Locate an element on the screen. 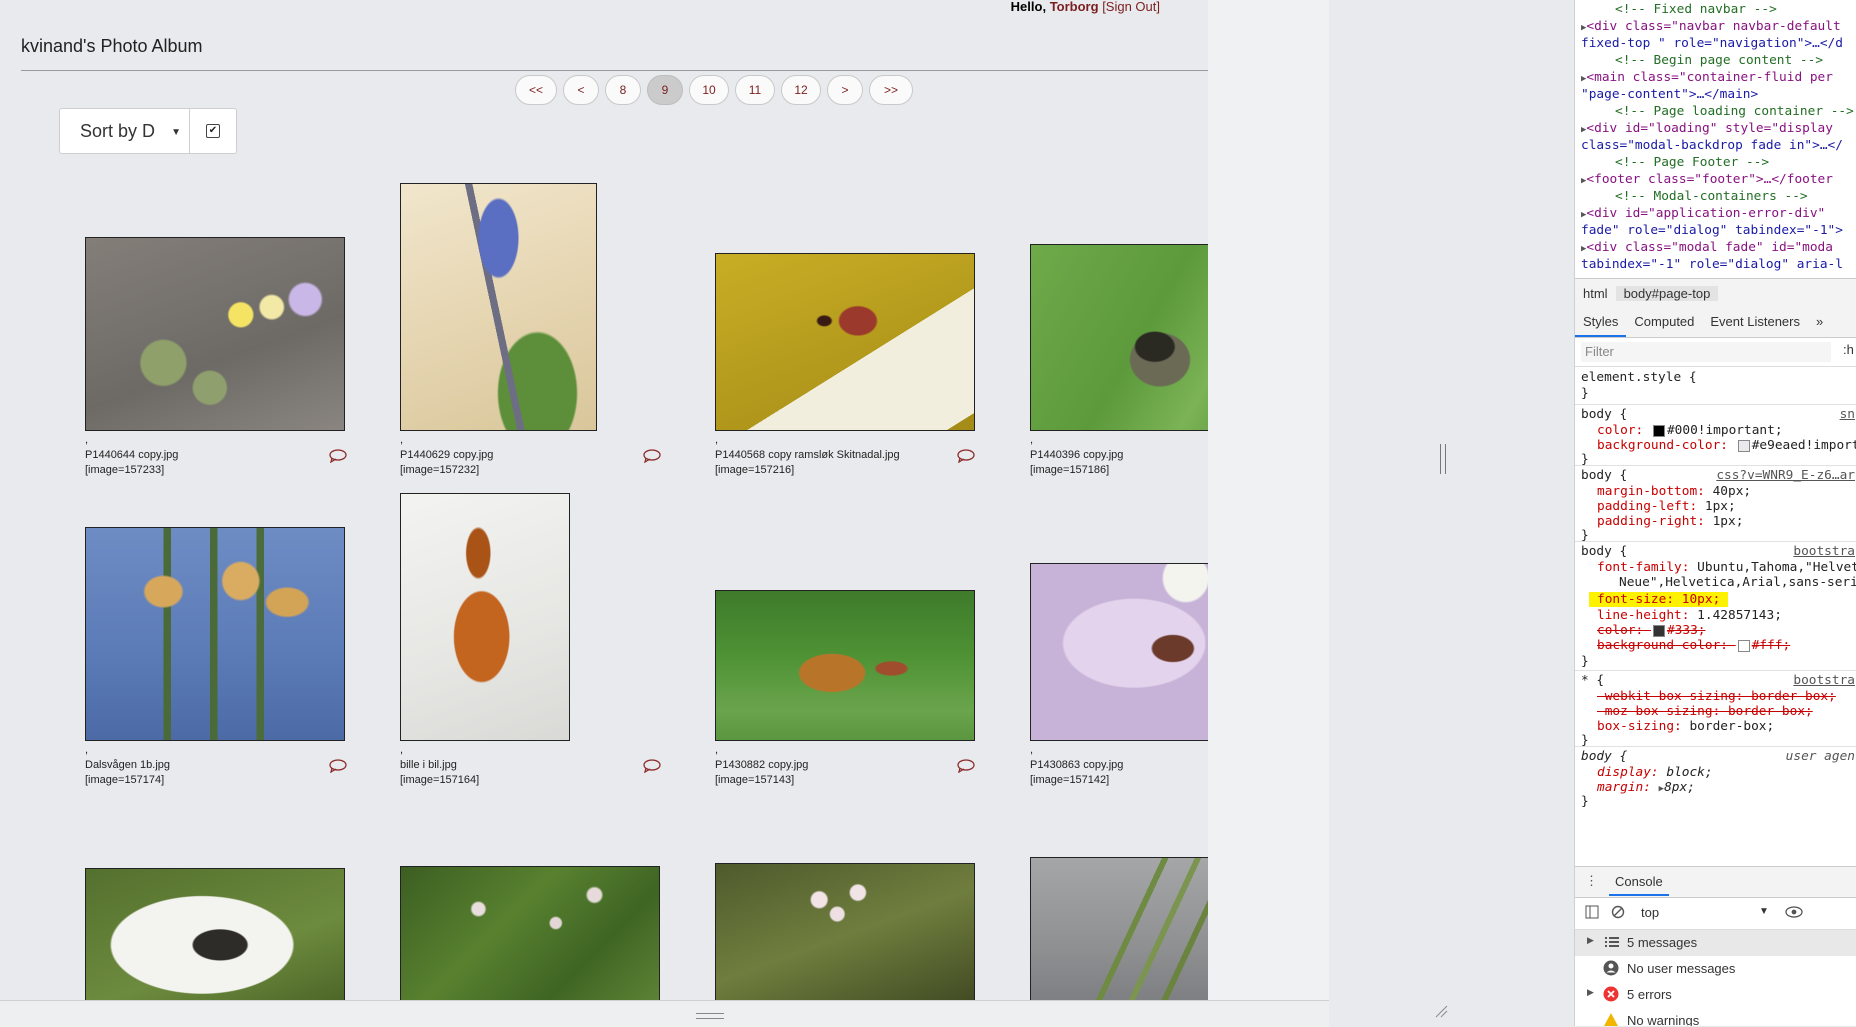 The height and width of the screenshot is (1027, 1856). dom-comment: <!-- Begin page content --> is located at coordinates (1719, 60).